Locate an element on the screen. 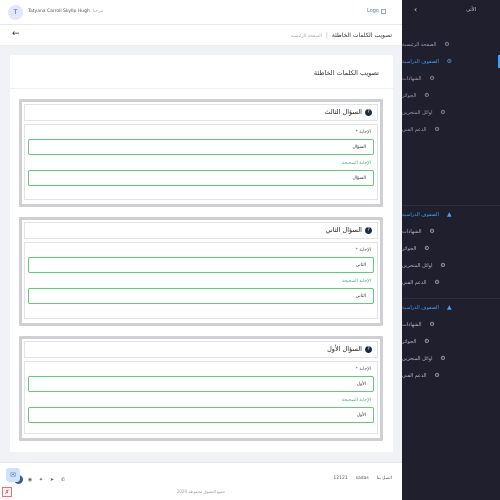 This screenshot has height=500, width=500. answer-value: الثاني is located at coordinates (360, 265).